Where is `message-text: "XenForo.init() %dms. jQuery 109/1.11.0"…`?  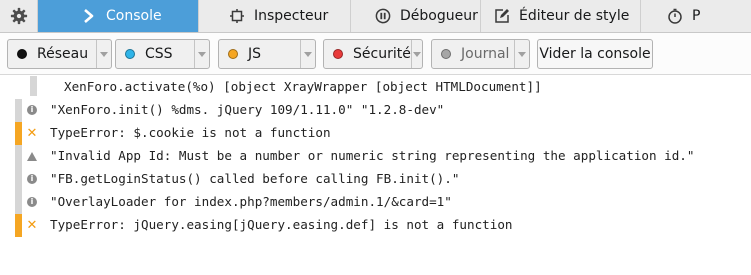
message-text: "XenForo.init() %dms. jQuery 109/1.11.0"… is located at coordinates (247, 109).